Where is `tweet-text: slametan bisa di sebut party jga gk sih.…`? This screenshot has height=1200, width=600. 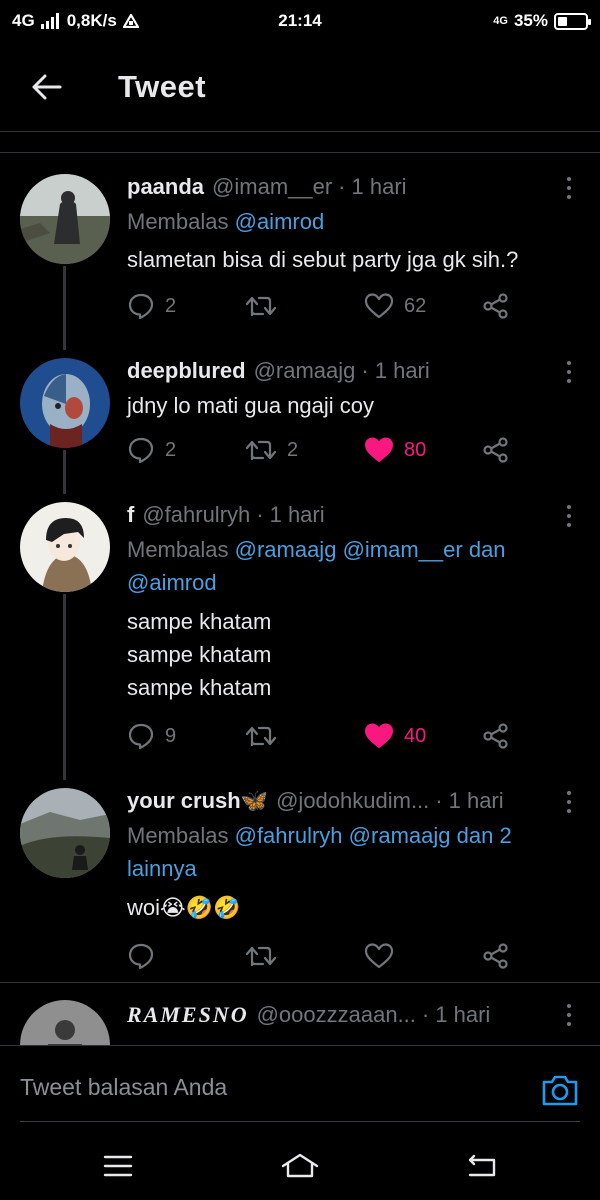 tweet-text: slametan bisa di sebut party jga gk sih.… is located at coordinates (348, 259).